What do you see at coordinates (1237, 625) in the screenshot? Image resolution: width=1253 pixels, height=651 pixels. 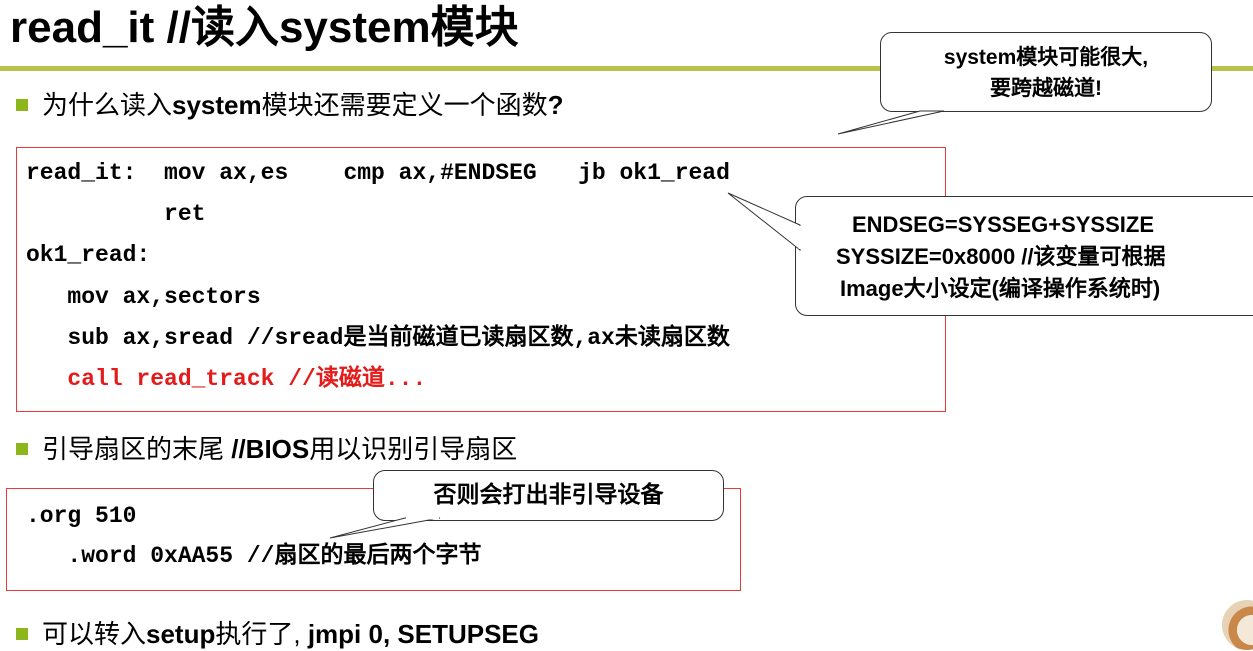 I see `university-logo-icon` at bounding box center [1237, 625].